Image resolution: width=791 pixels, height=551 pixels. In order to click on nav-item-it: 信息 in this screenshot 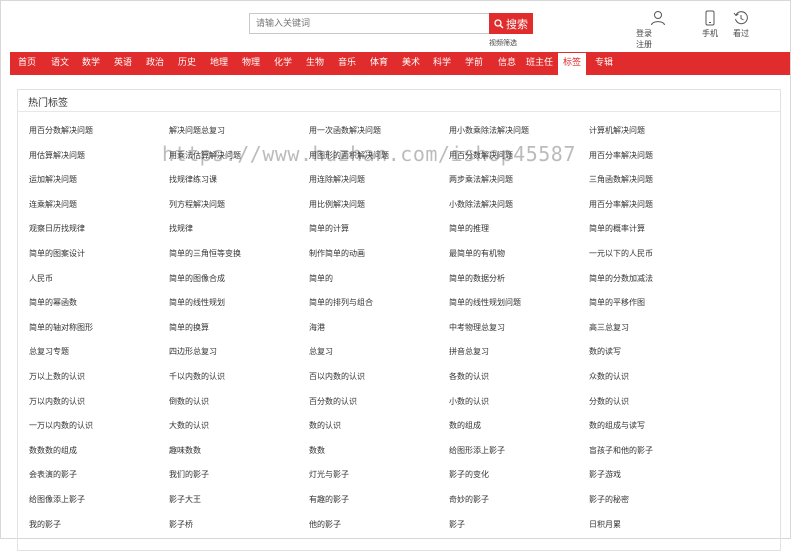, I will do `click(507, 63)`.